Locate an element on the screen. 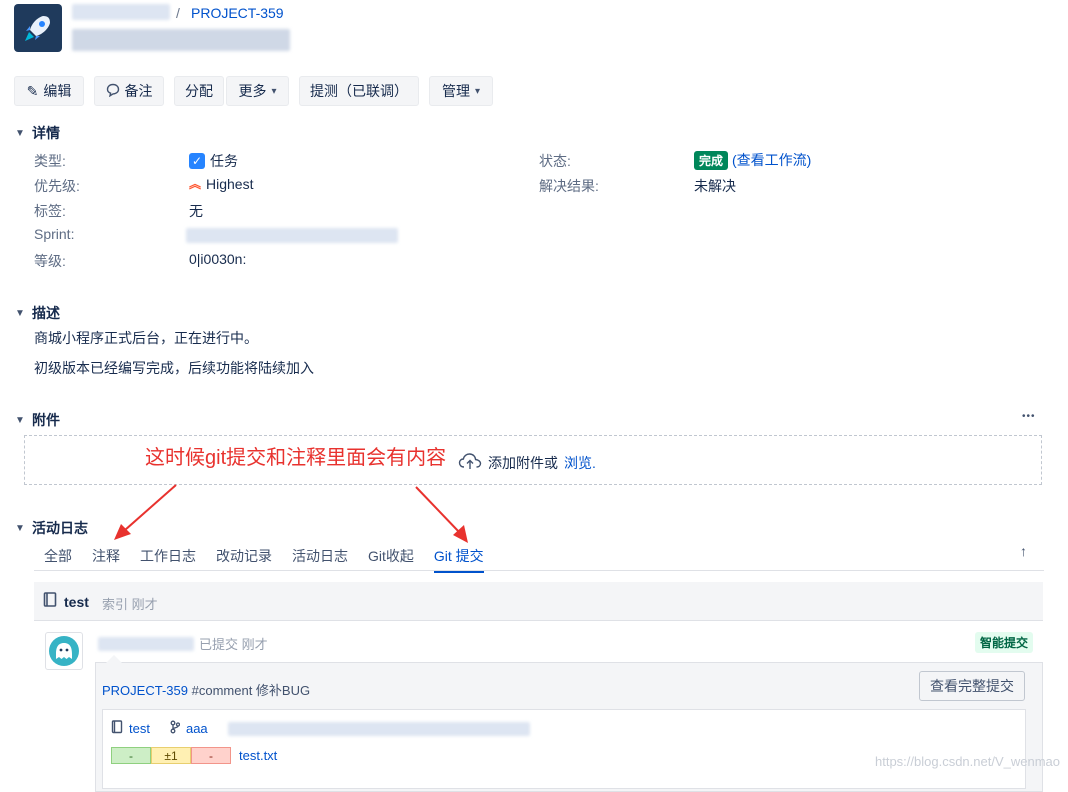  changed-file-link: test.txt is located at coordinates (258, 755).